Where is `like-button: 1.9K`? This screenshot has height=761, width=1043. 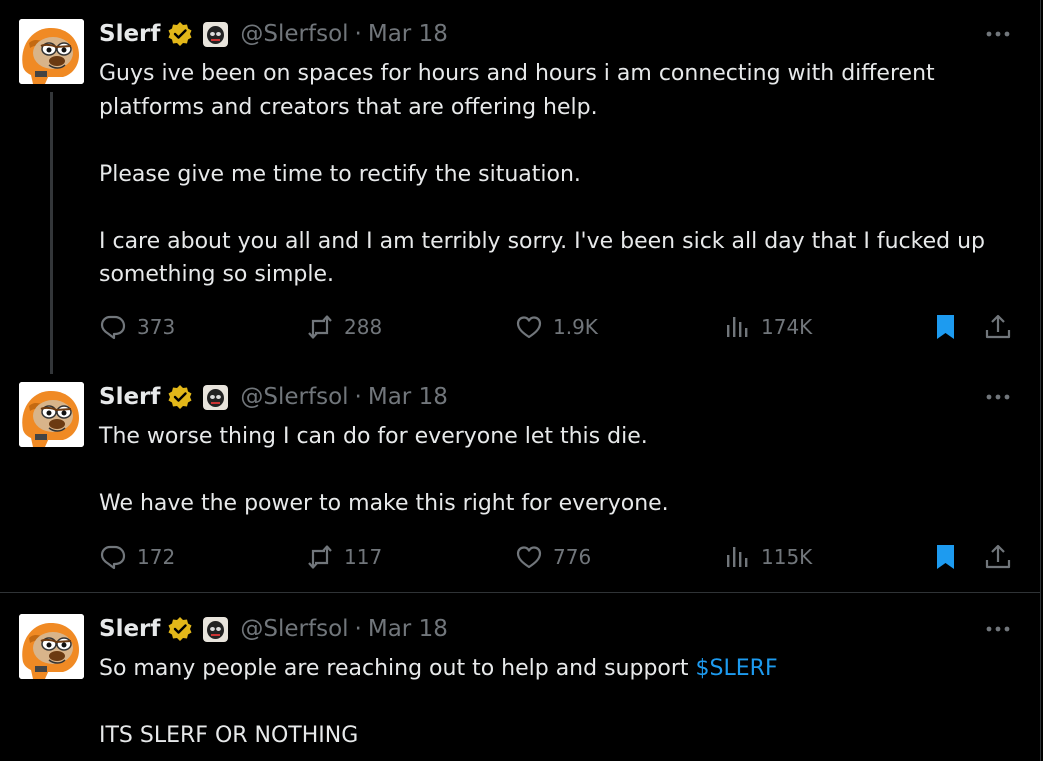
like-button: 1.9K is located at coordinates (556, 327).